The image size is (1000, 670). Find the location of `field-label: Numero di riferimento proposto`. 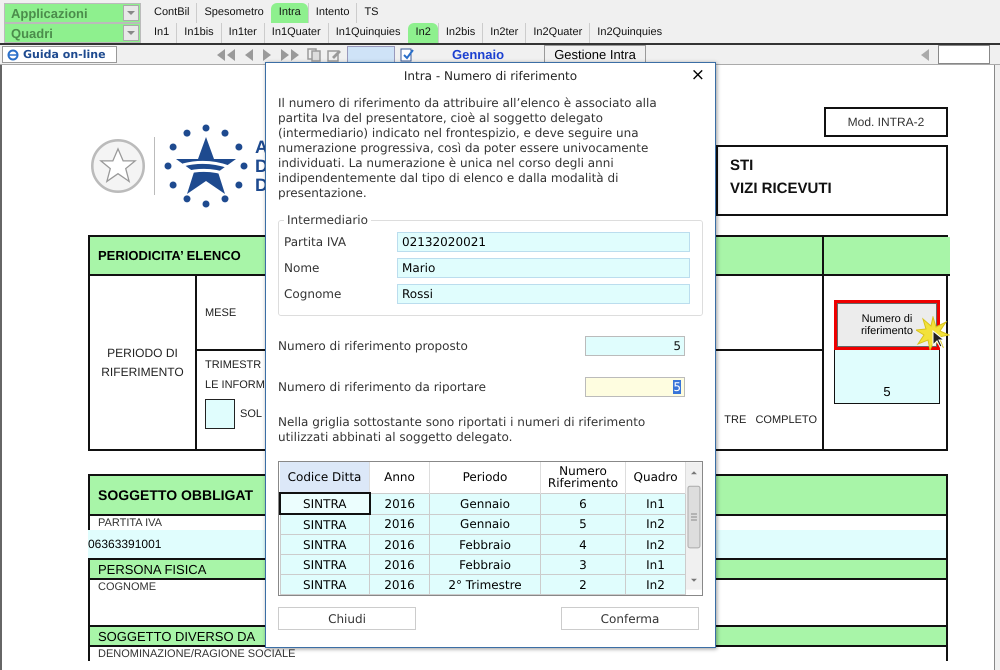

field-label: Numero di riferimento proposto is located at coordinates (373, 346).